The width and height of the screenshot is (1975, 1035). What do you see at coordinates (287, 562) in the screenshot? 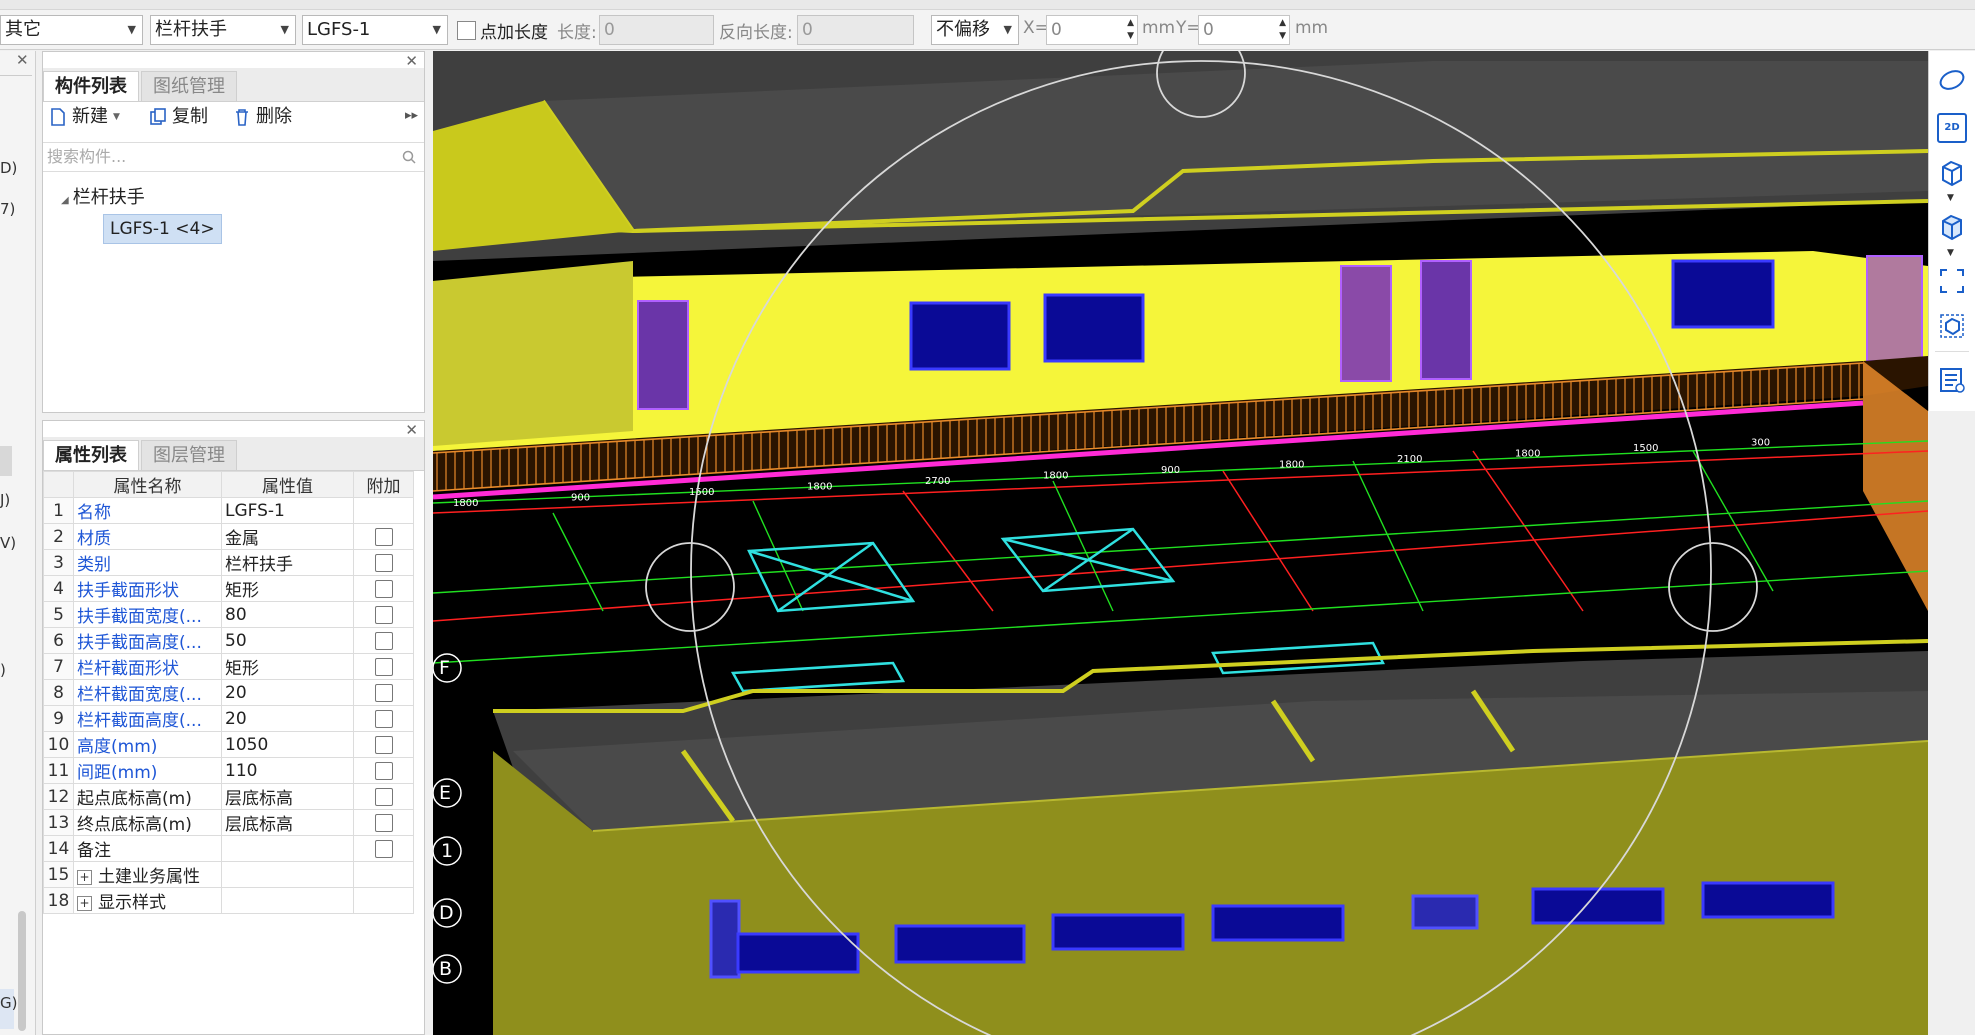
I see `property-value: 栏杆扶手` at bounding box center [287, 562].